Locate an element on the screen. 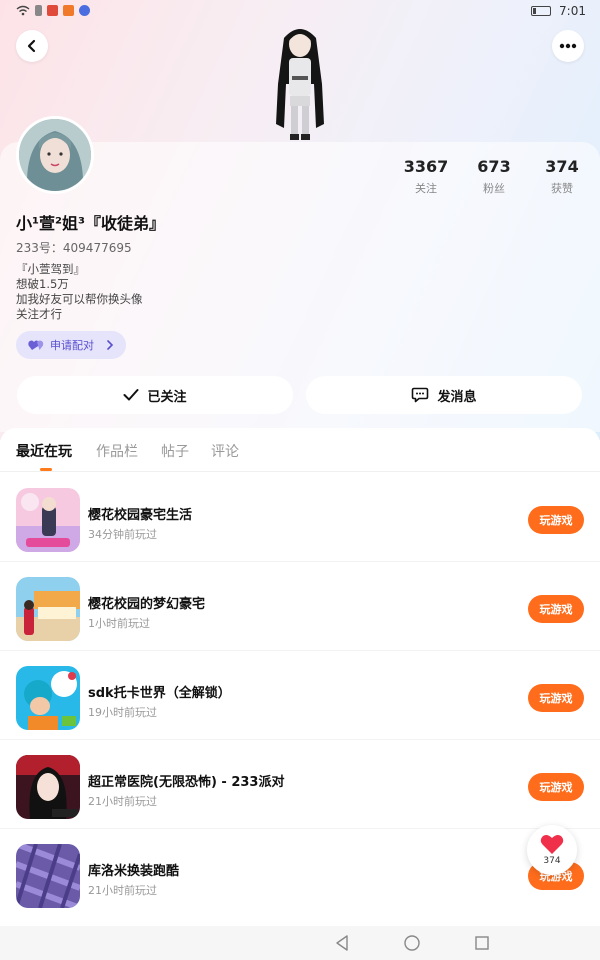 This screenshot has height=960, width=600. list-item: 樱花校园豪宅生活 34分钟前玩过 玩游戏 is located at coordinates (300, 518).